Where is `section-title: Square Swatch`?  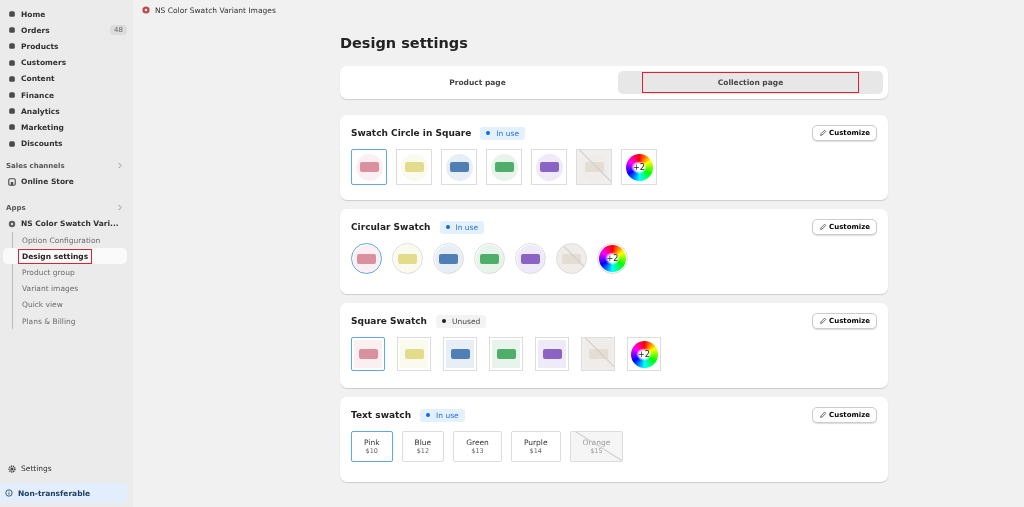 section-title: Square Swatch is located at coordinates (389, 321).